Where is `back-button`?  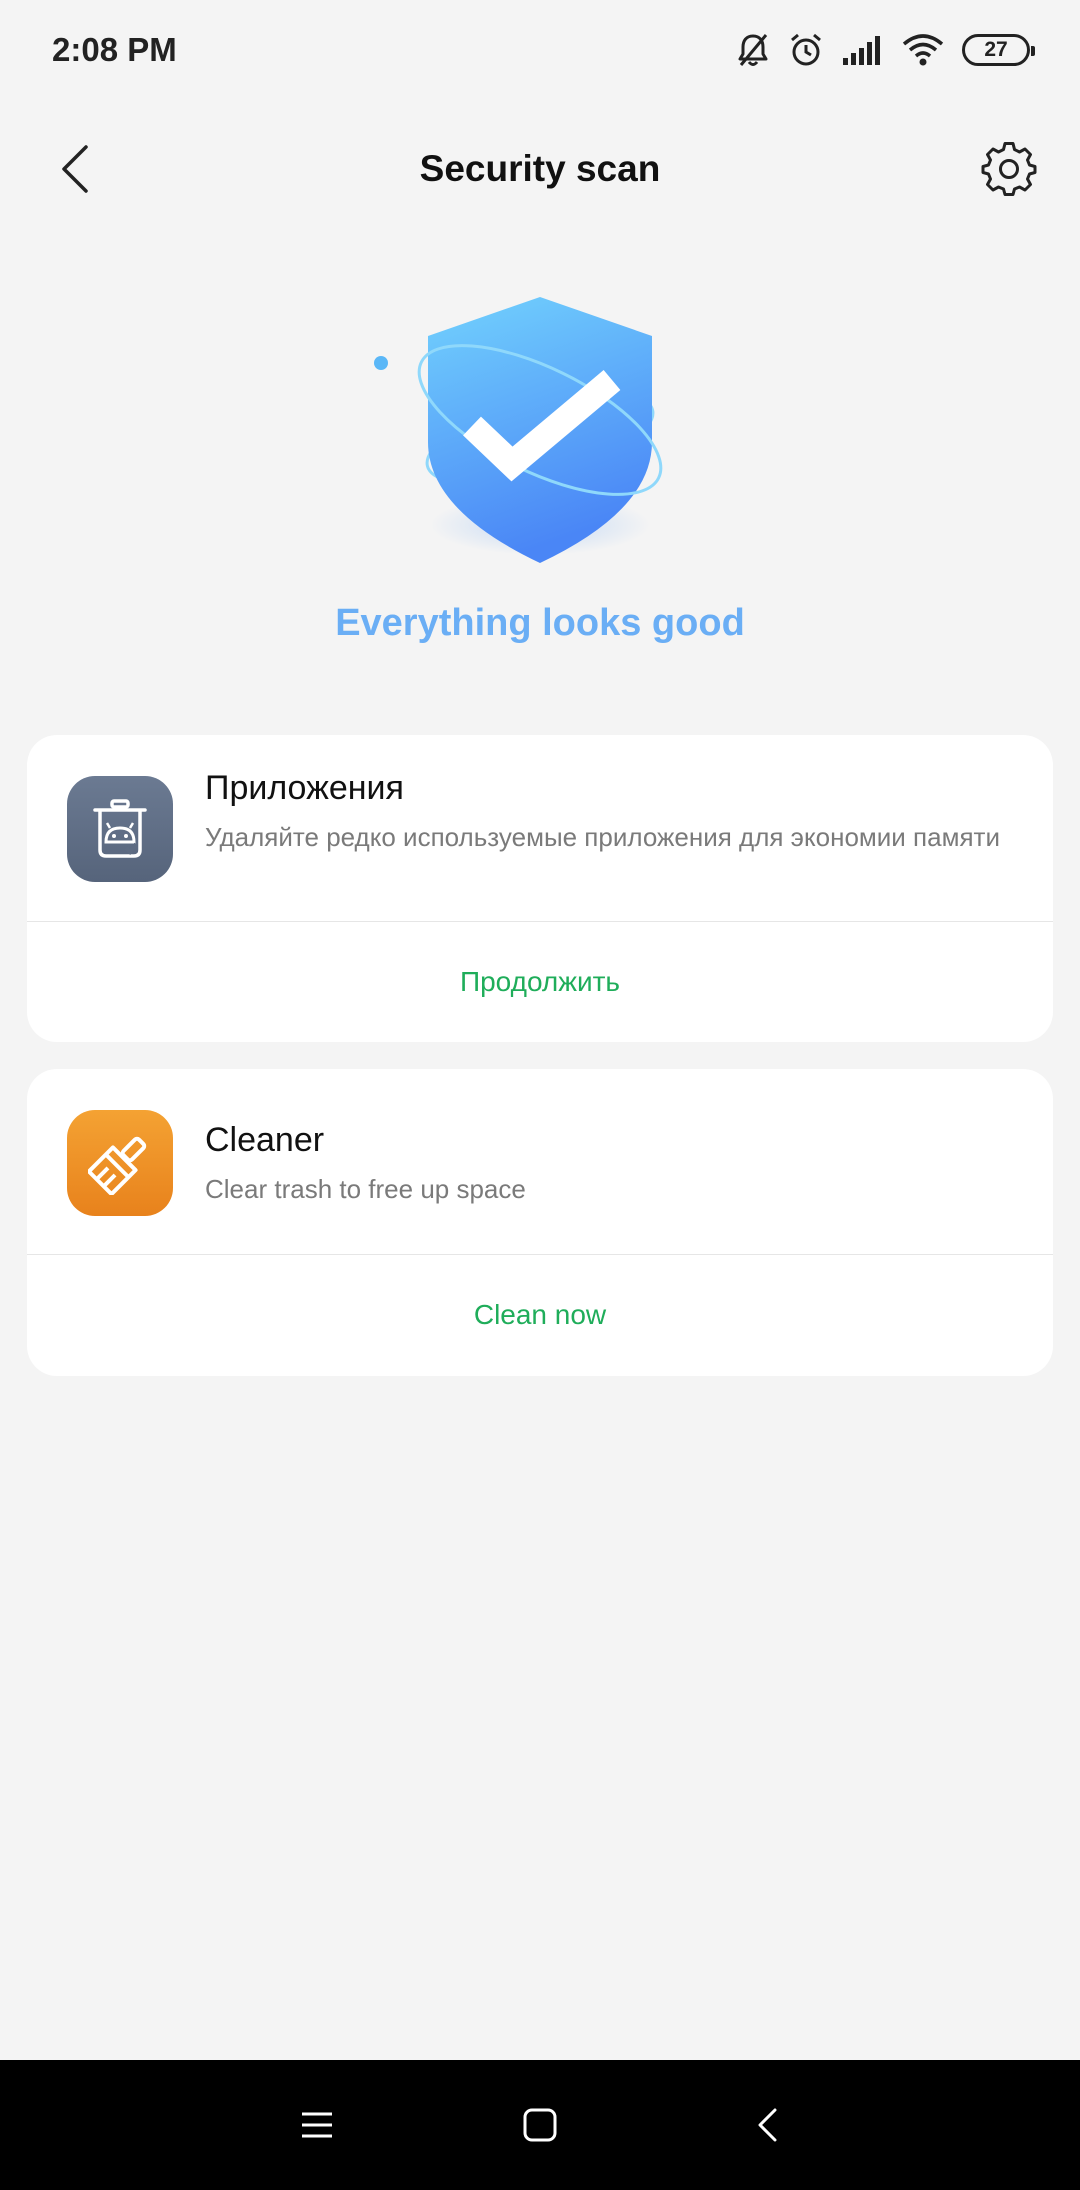
back-button is located at coordinates (75, 169).